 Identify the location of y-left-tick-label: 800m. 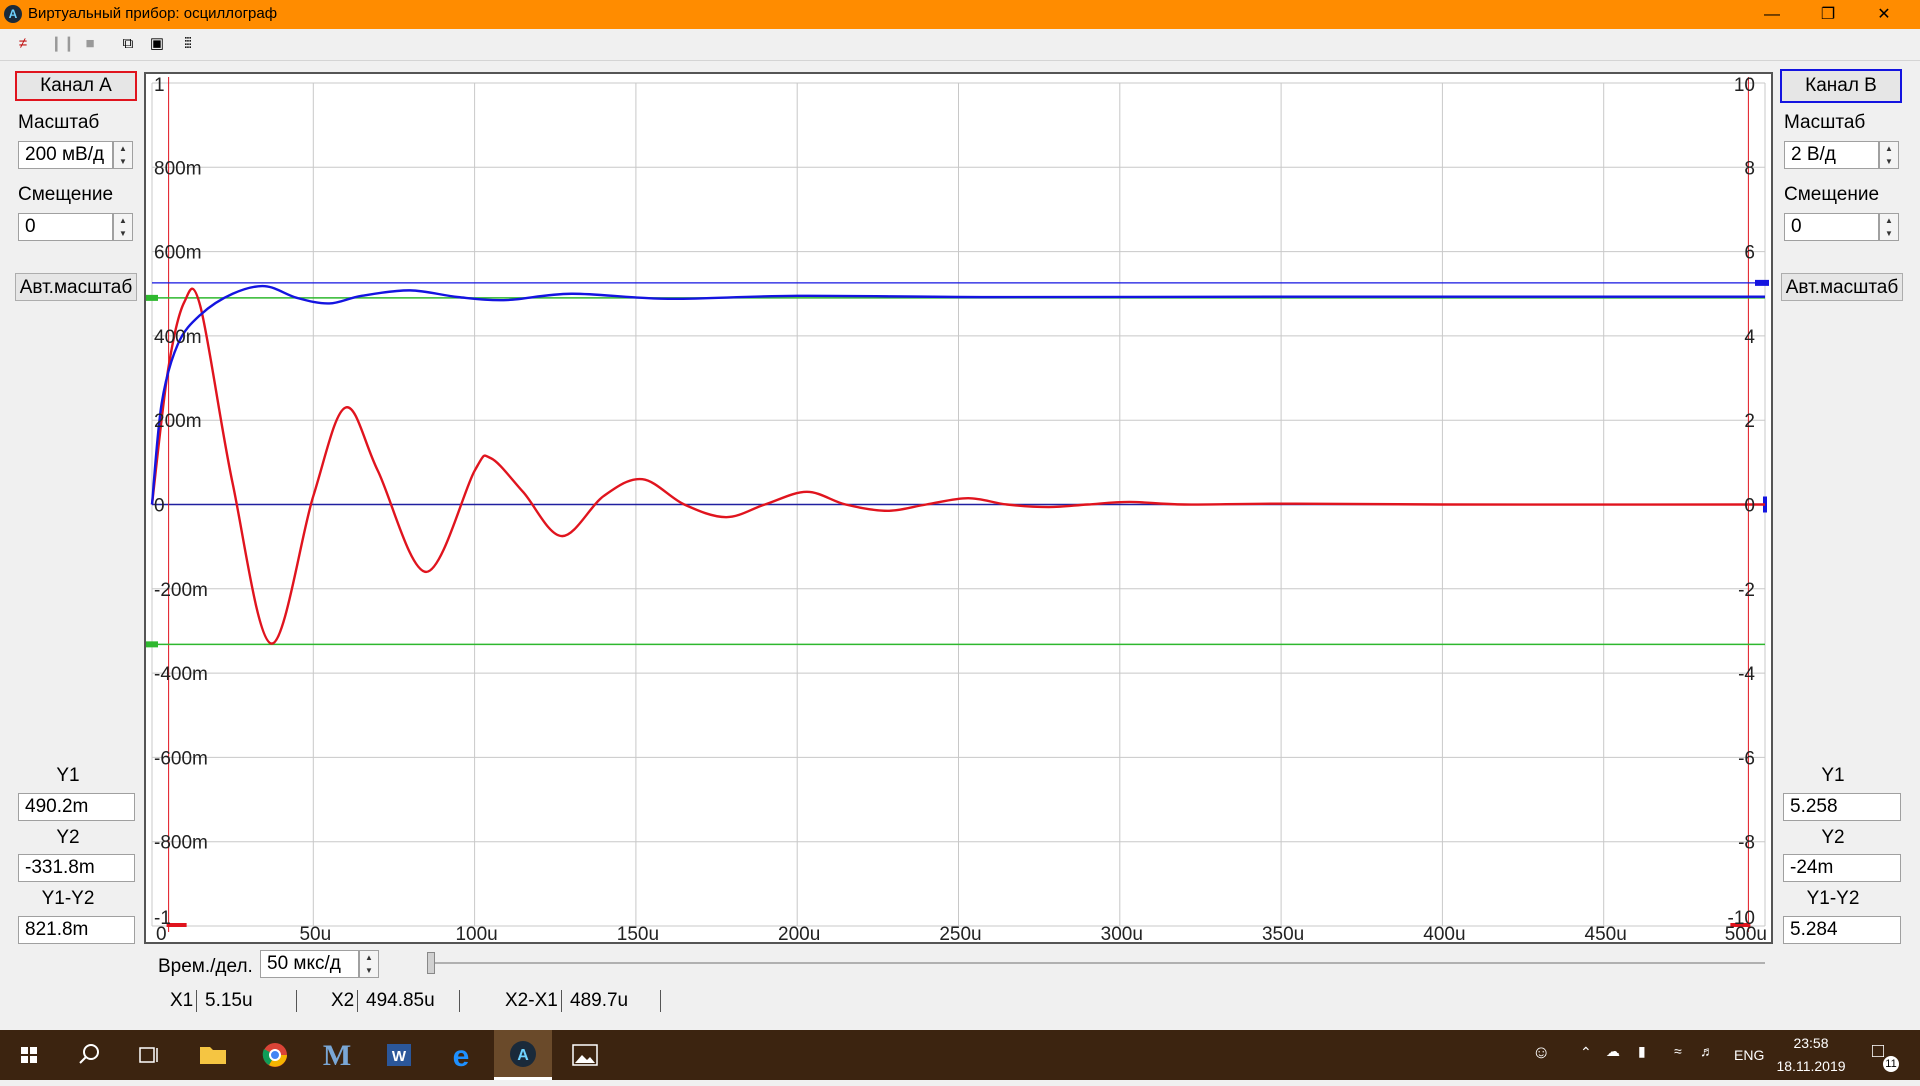
(178, 168).